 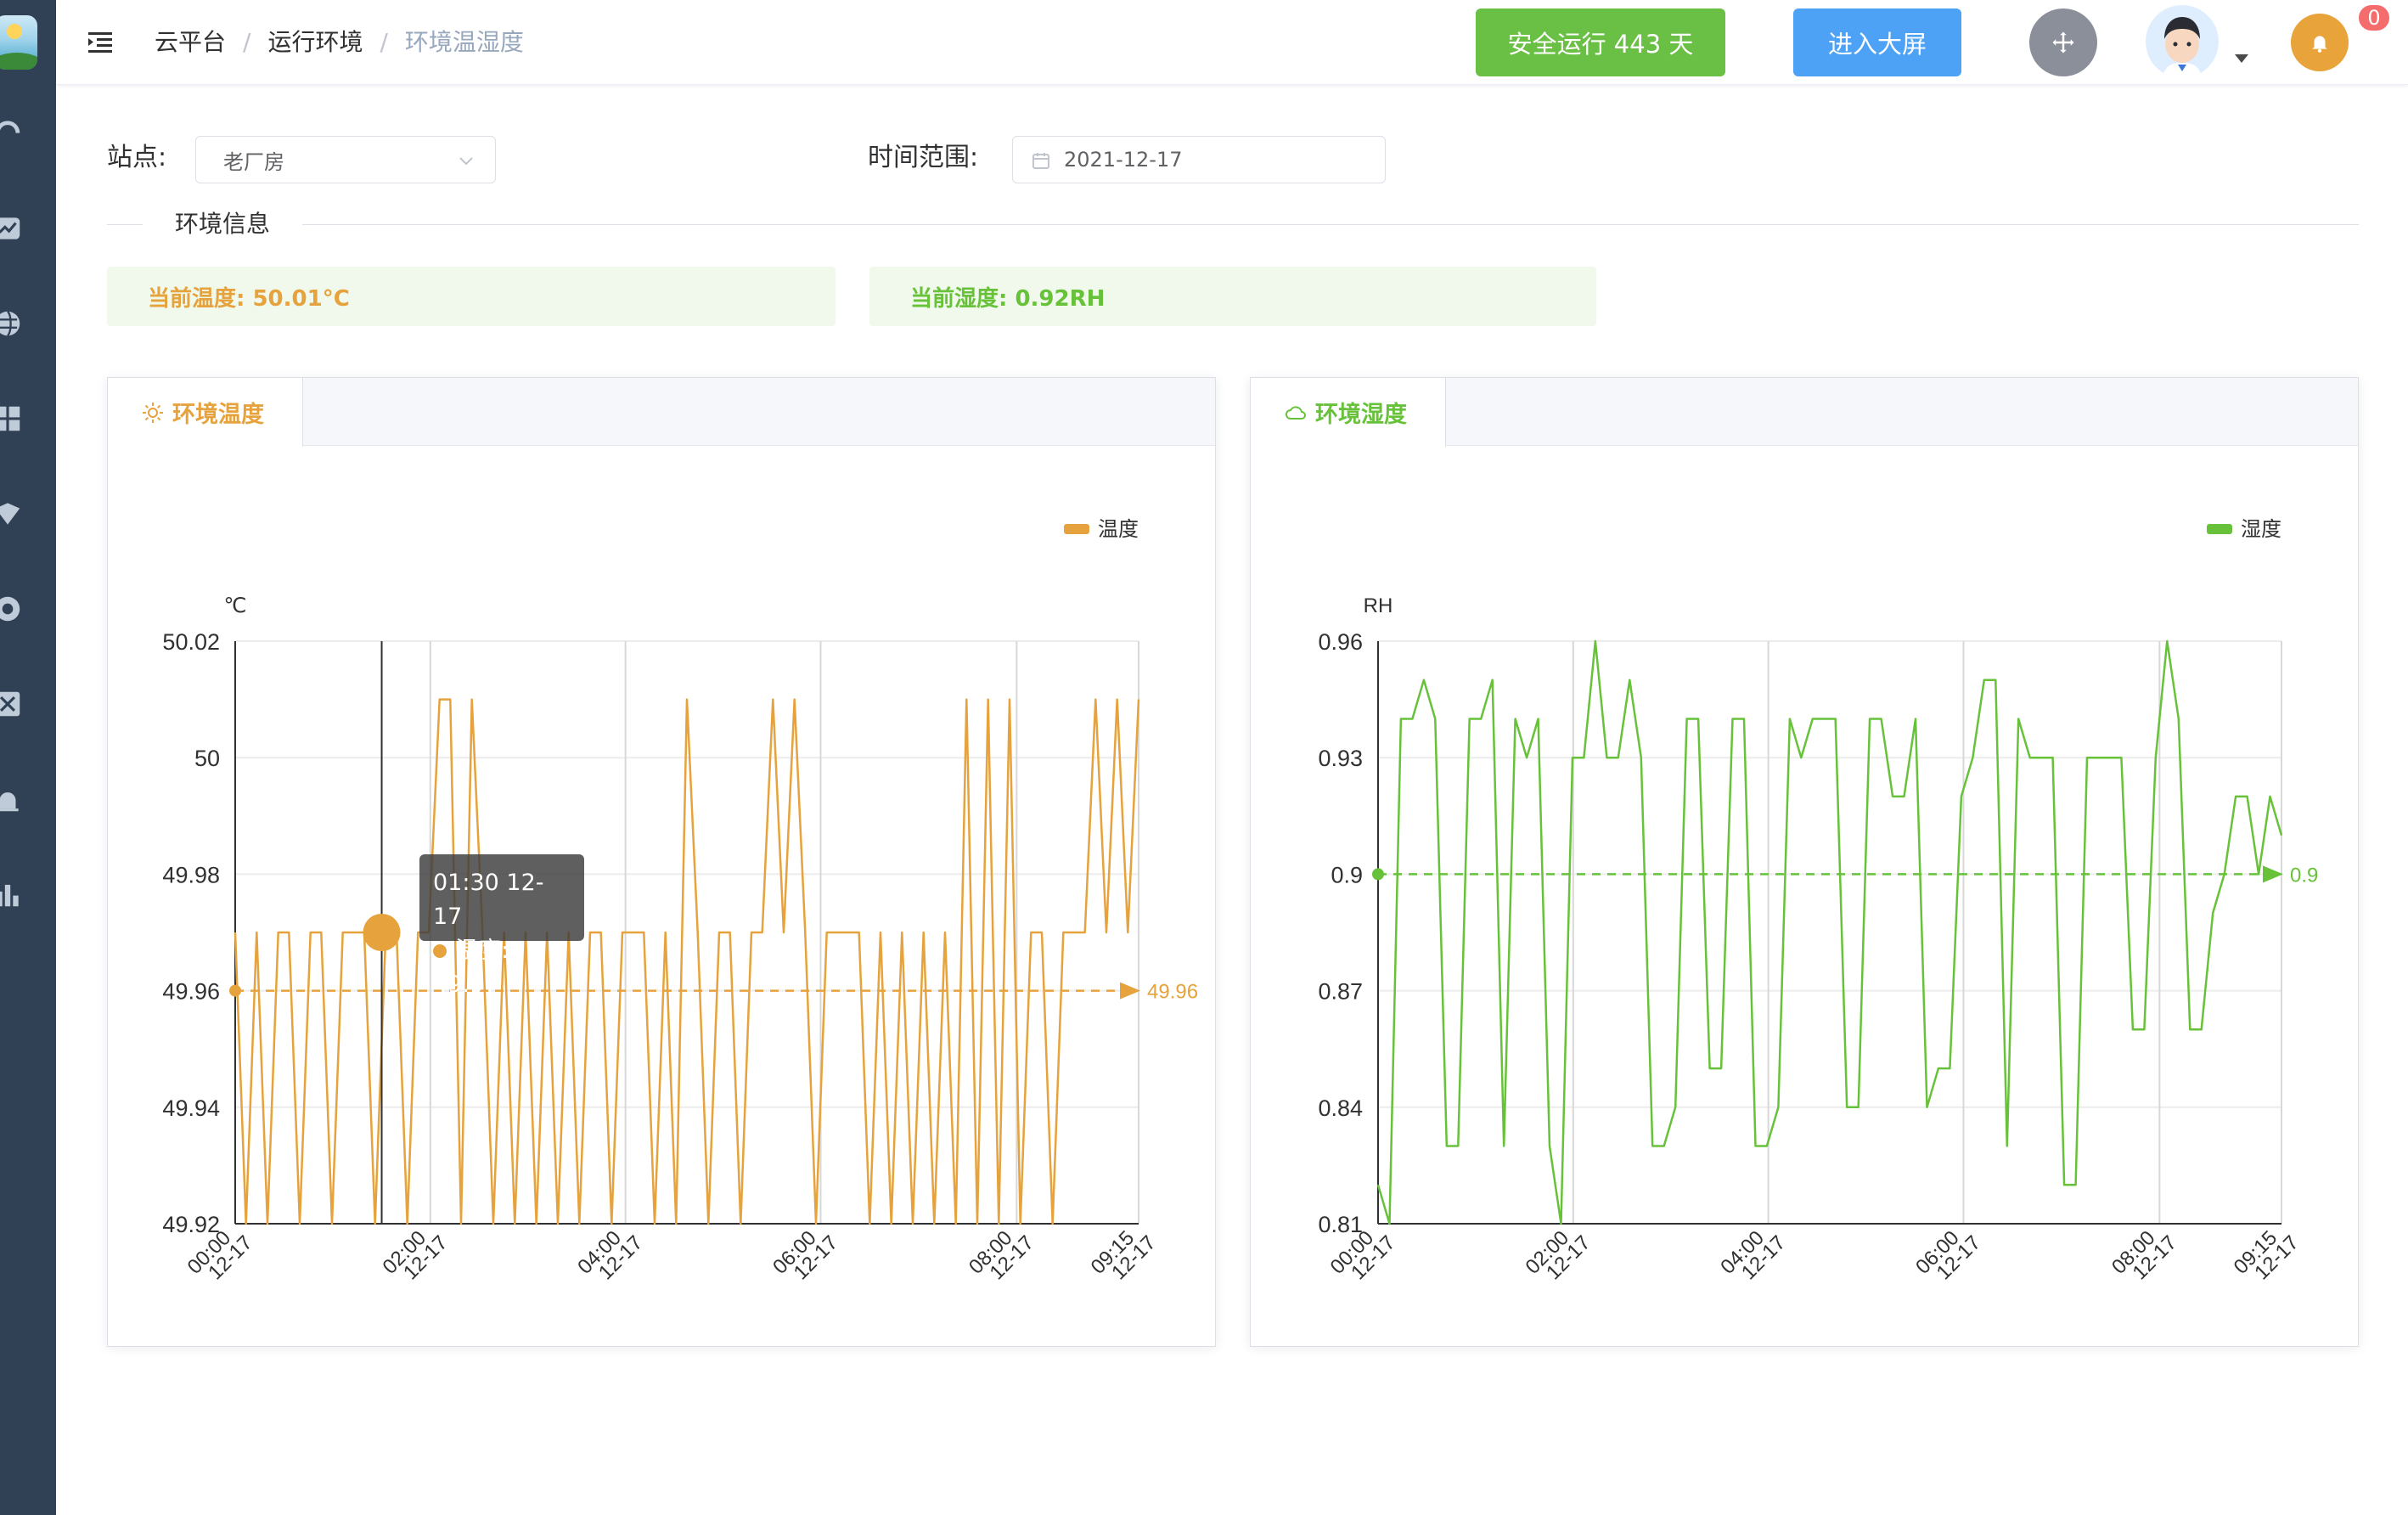 What do you see at coordinates (191, 642) in the screenshot?
I see `y-tick-label: 50.02` at bounding box center [191, 642].